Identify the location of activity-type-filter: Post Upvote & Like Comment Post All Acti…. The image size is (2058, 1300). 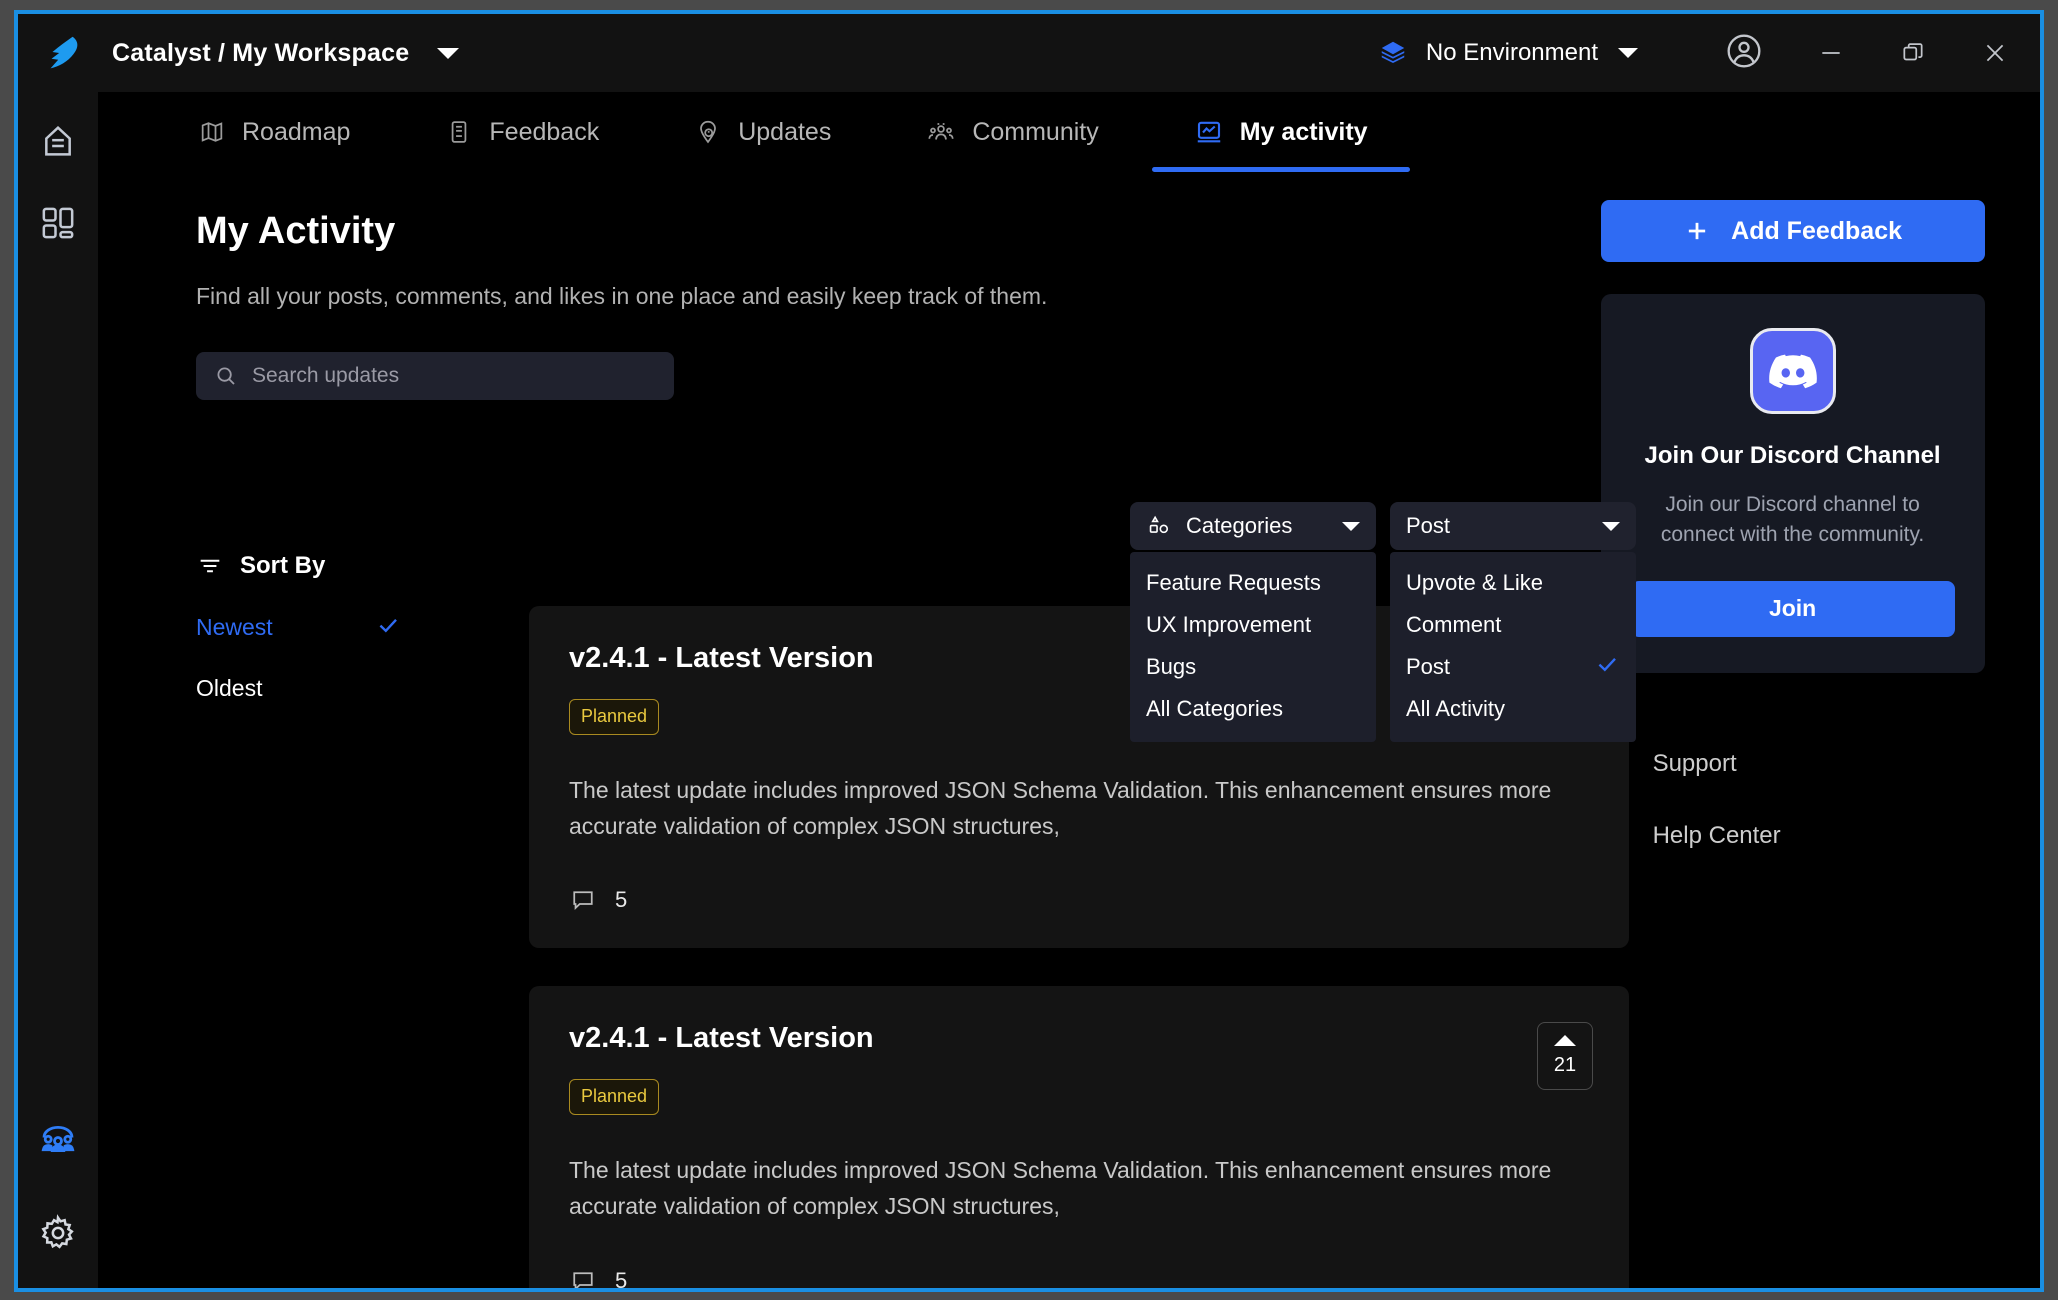
(1513, 622).